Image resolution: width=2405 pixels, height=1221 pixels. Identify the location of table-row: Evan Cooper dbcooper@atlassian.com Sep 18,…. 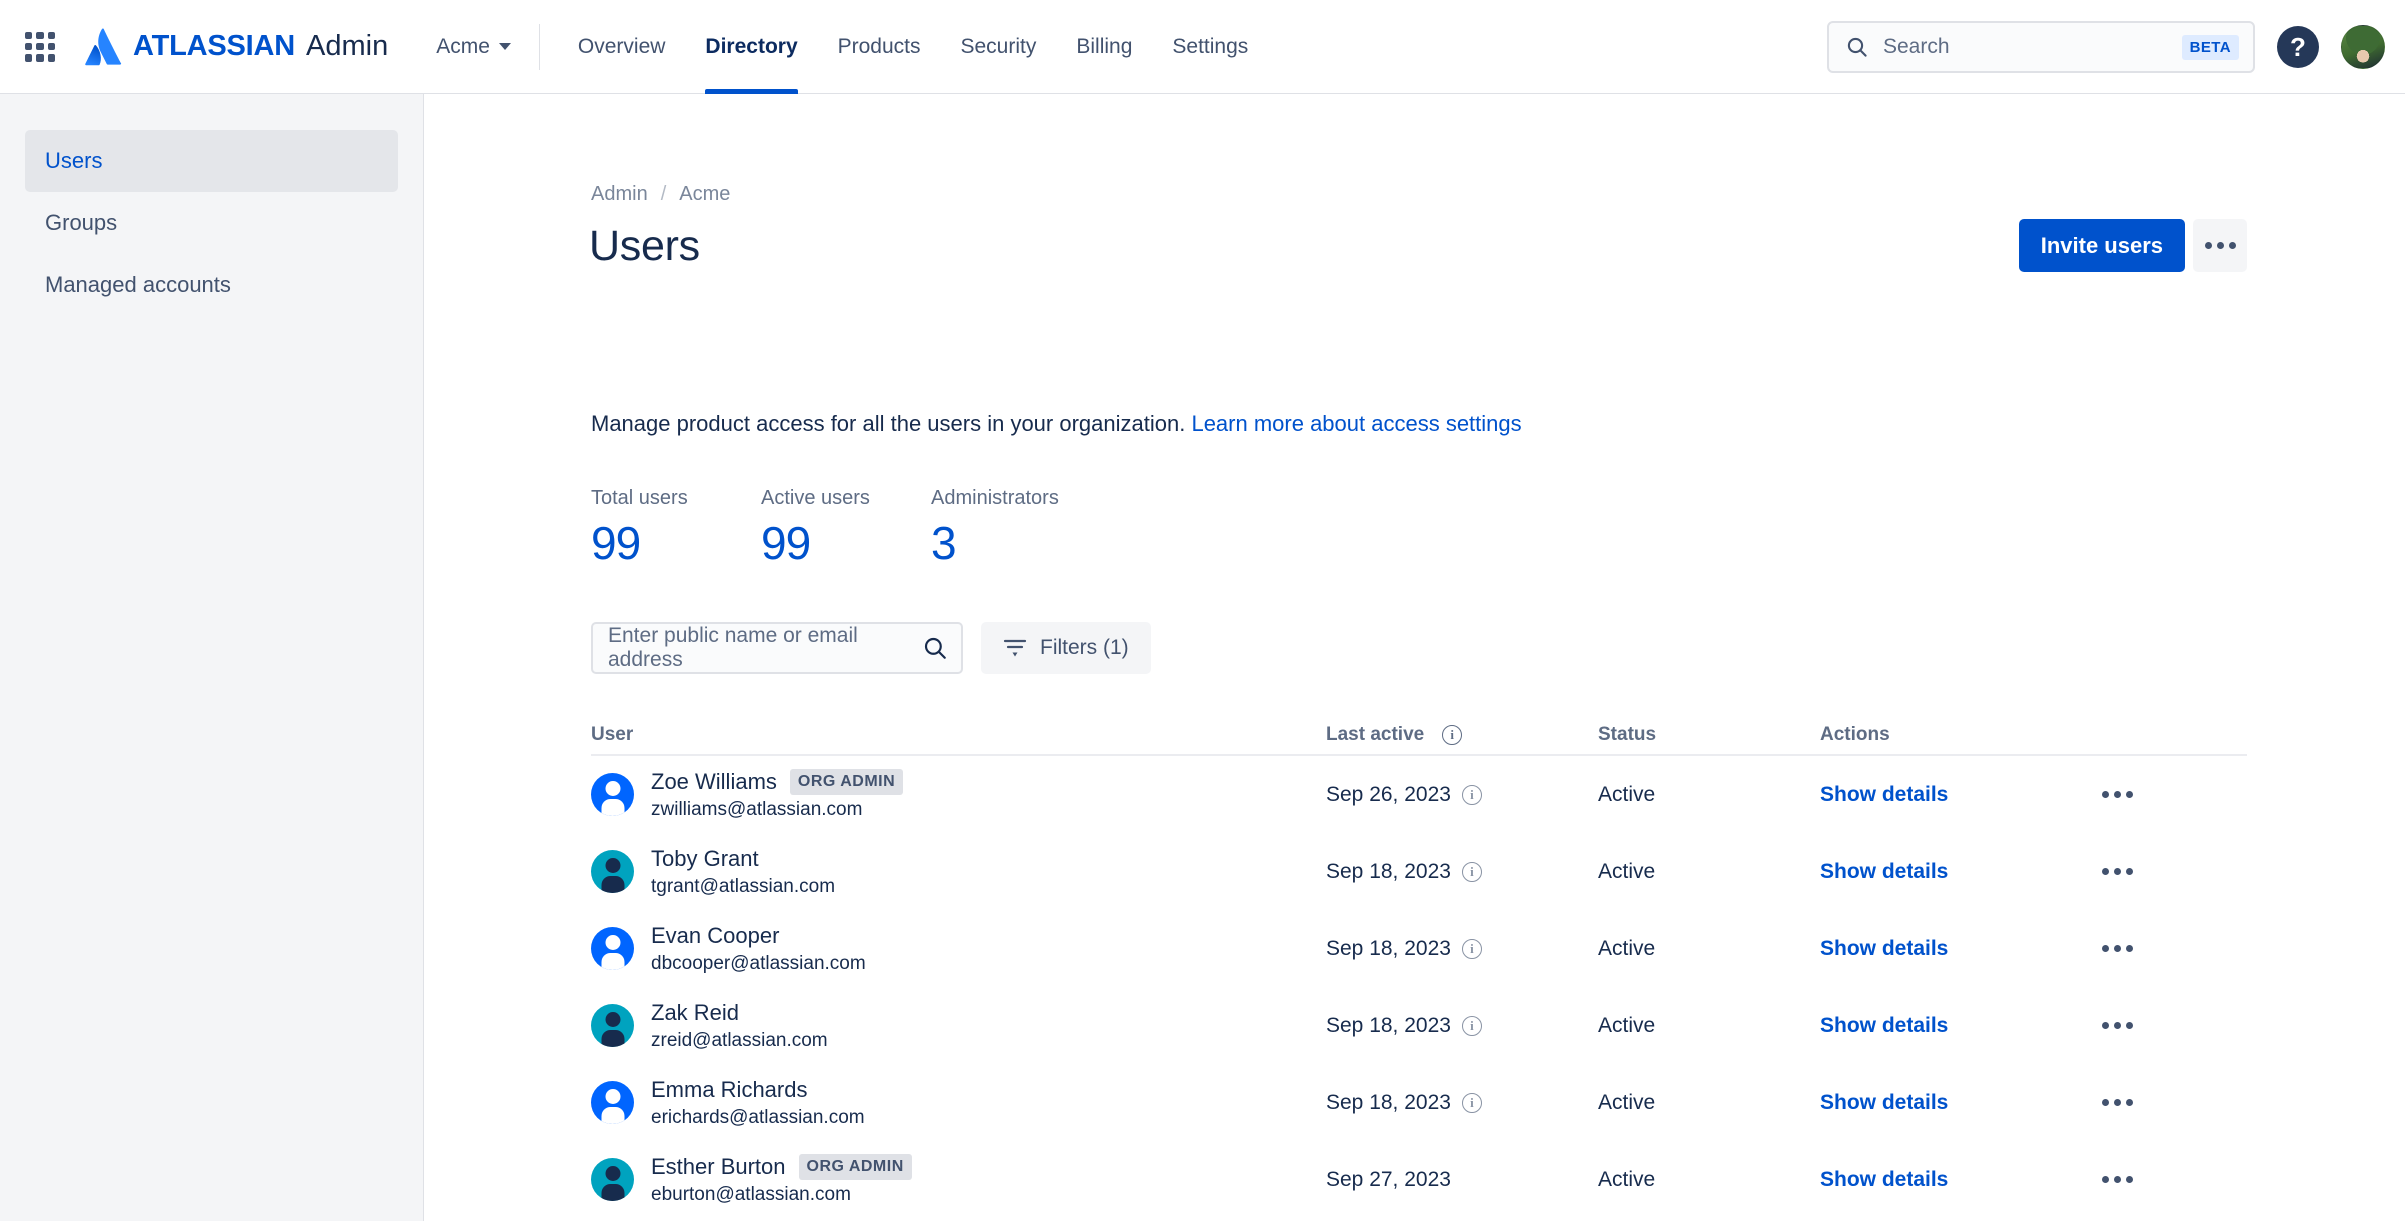
(1419, 948).